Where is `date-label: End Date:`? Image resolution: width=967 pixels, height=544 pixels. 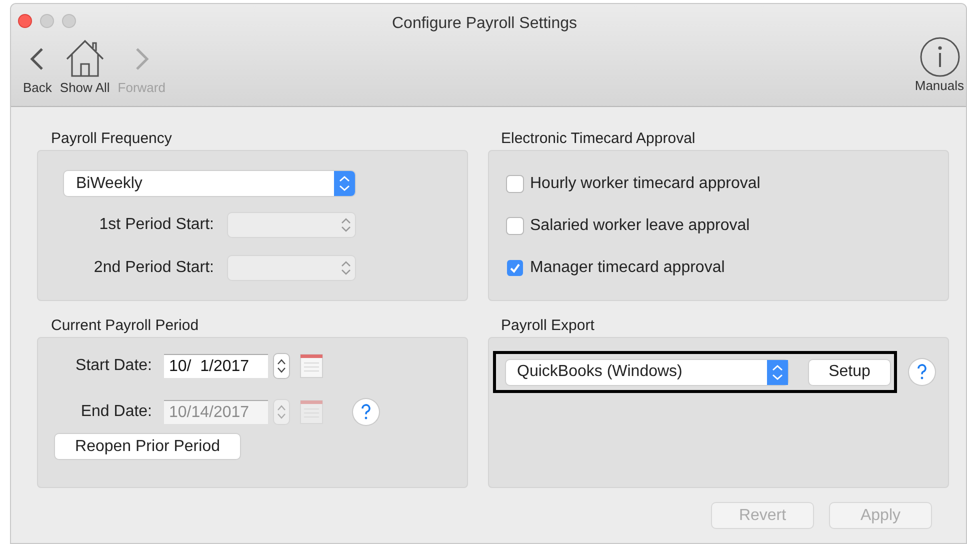
date-label: End Date: is located at coordinates (116, 412).